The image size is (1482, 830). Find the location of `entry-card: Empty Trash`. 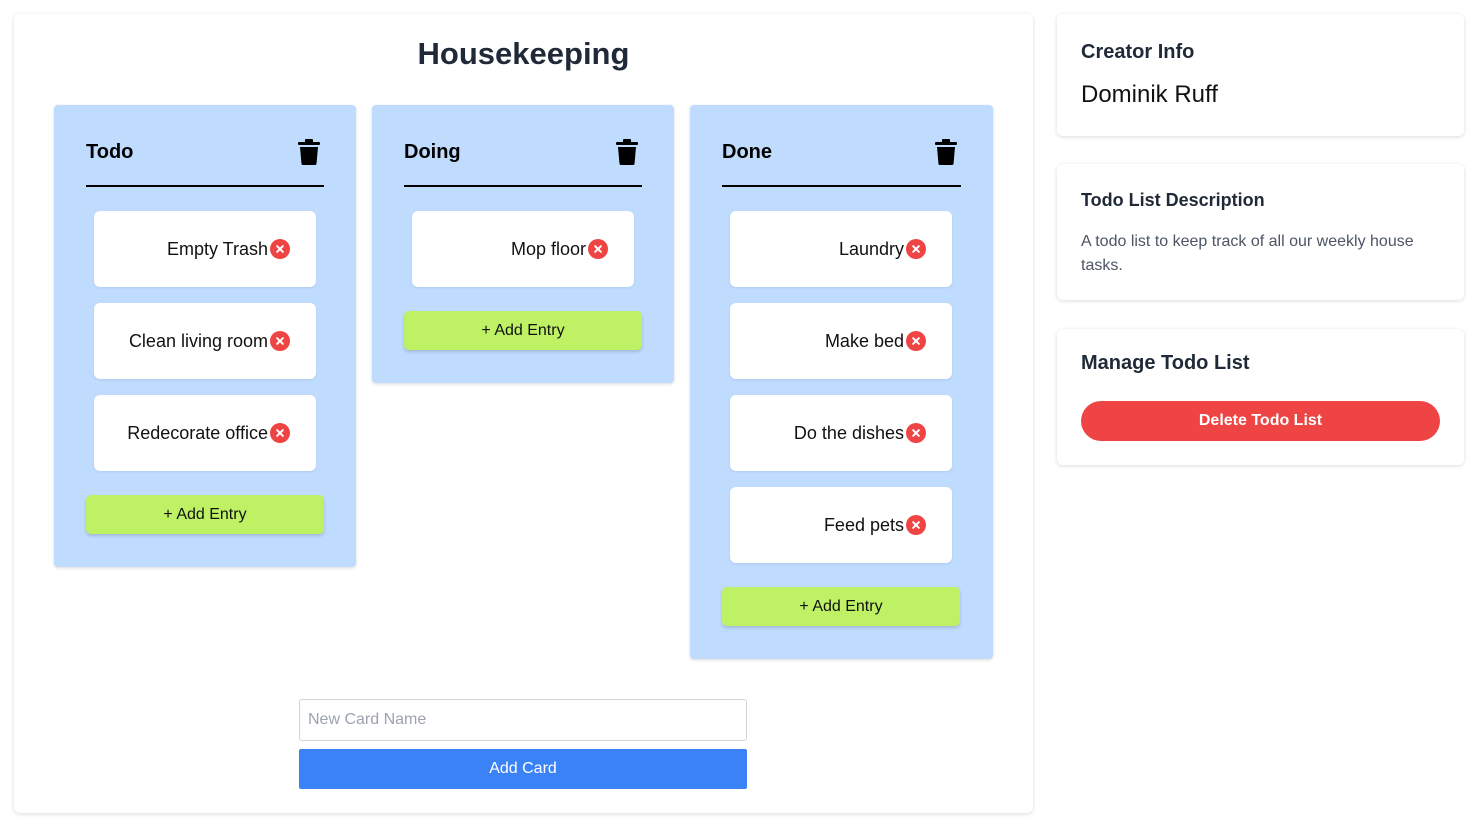

entry-card: Empty Trash is located at coordinates (205, 249).